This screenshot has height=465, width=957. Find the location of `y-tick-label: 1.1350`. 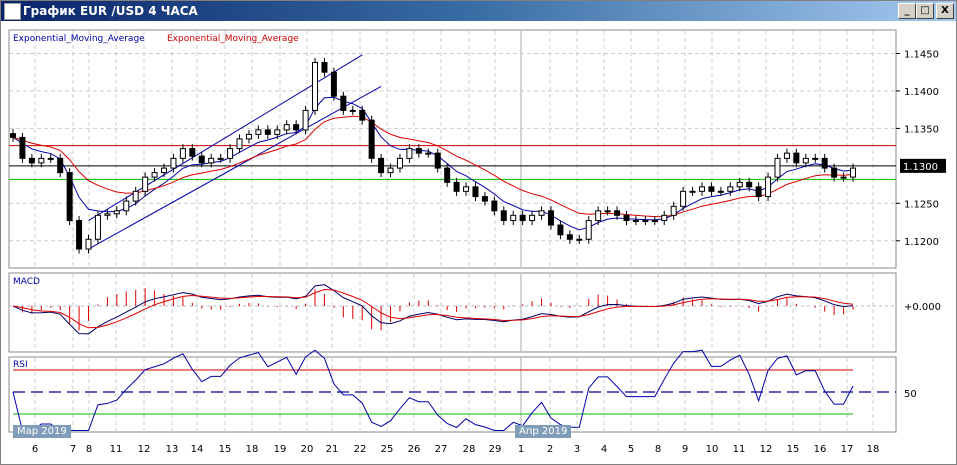

y-tick-label: 1.1350 is located at coordinates (921, 129).